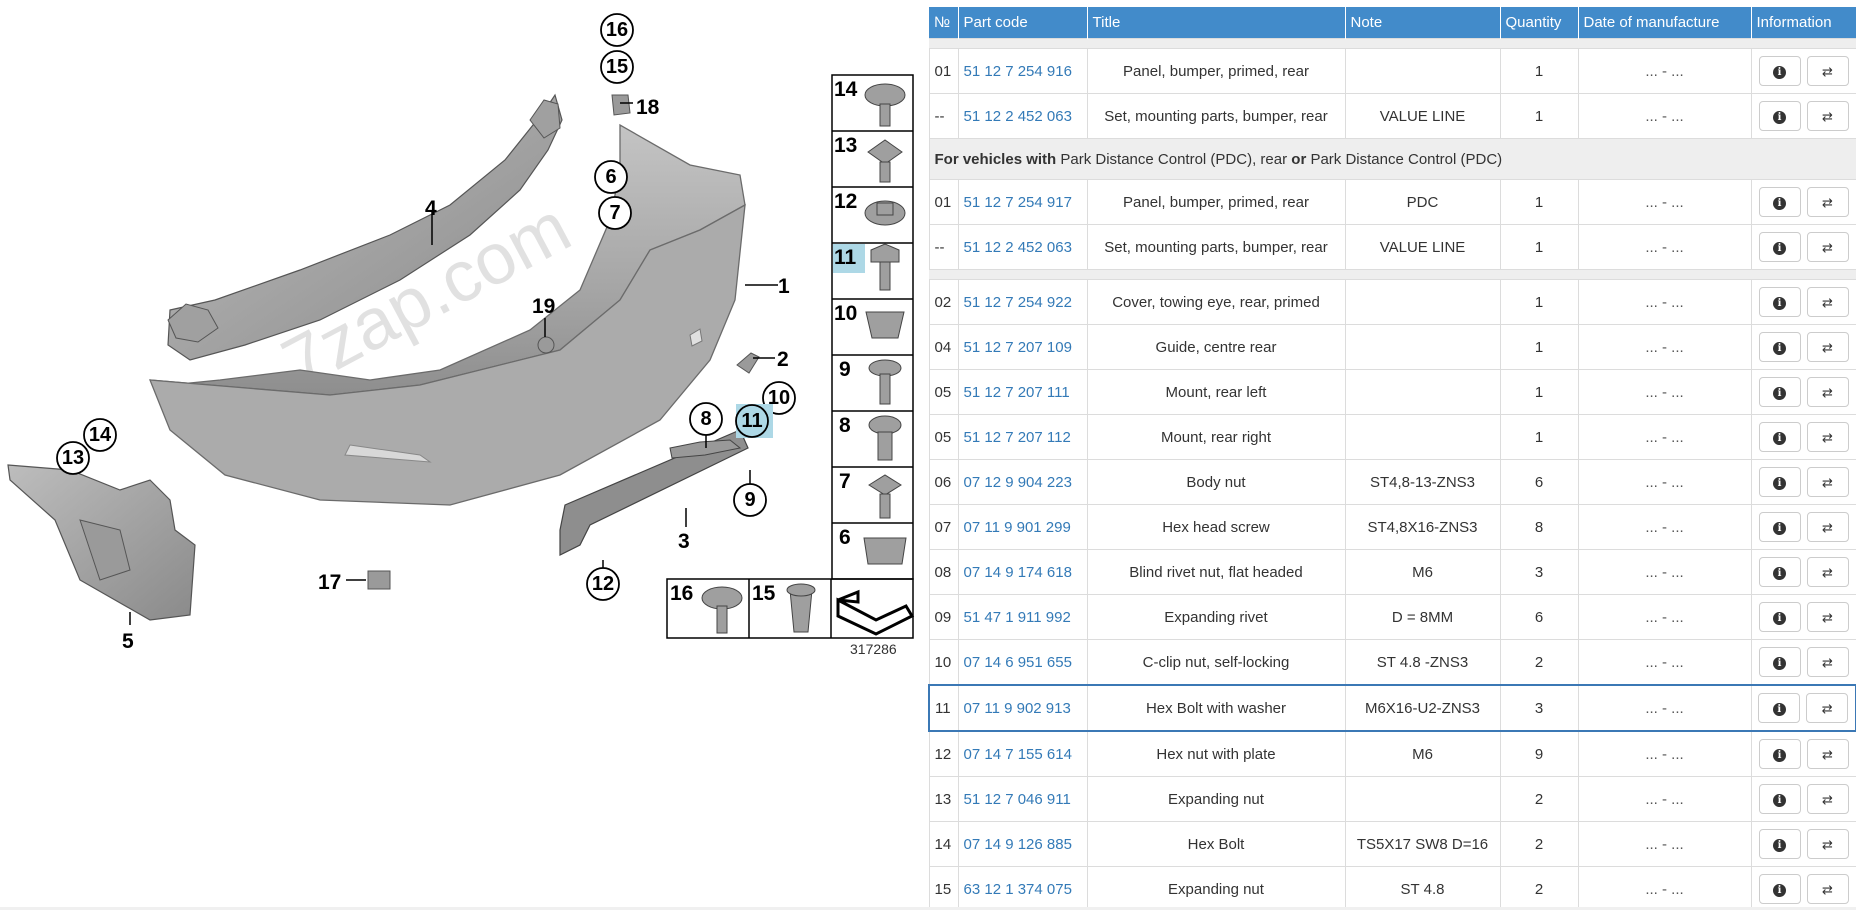  What do you see at coordinates (1023, 572) in the screenshot?
I see `part-code-link: 07 14 9 174 618` at bounding box center [1023, 572].